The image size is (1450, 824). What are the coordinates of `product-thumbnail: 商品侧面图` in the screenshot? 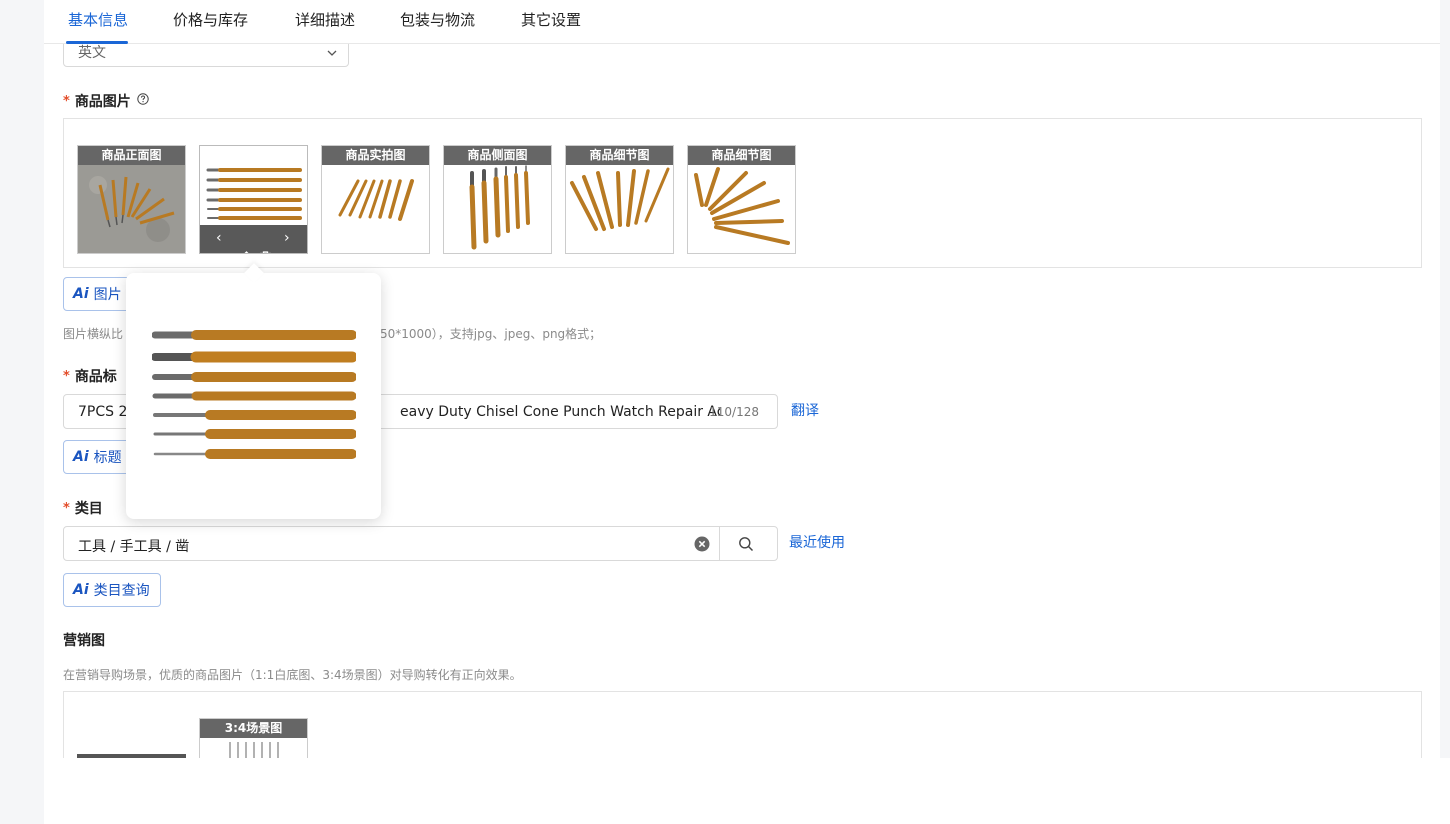 It's located at (497, 199).